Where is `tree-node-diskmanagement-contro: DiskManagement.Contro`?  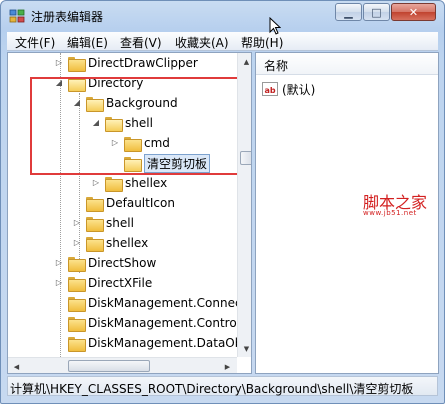
tree-node-diskmanagement-contro: DiskManagement.Contro is located at coordinates (145, 323).